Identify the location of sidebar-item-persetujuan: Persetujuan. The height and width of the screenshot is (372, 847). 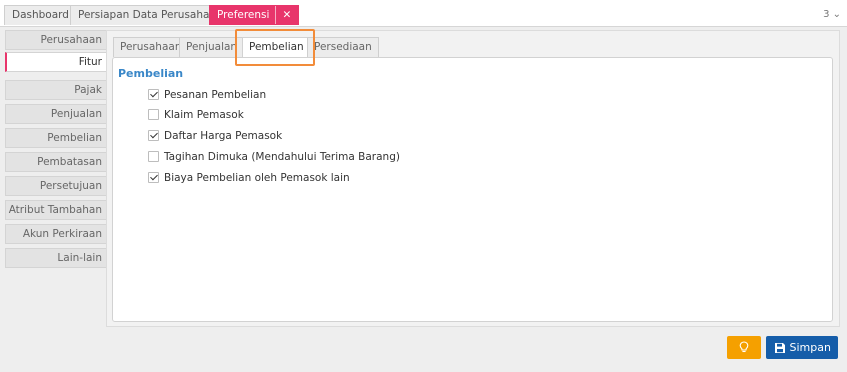
(56, 186).